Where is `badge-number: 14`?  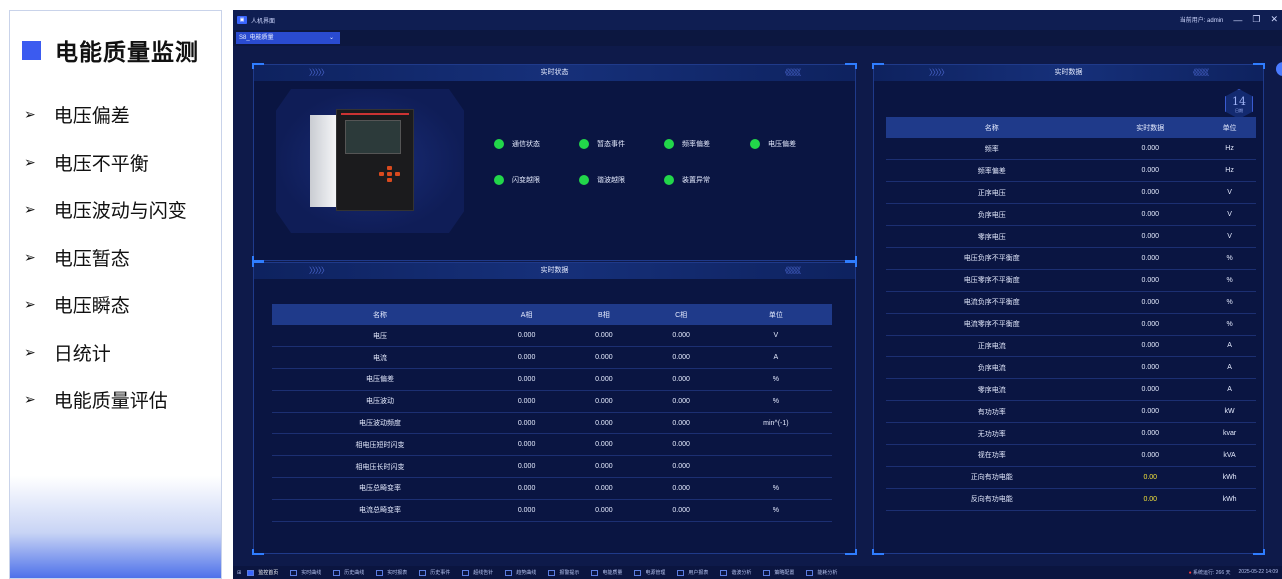
badge-number: 14 is located at coordinates (1239, 101).